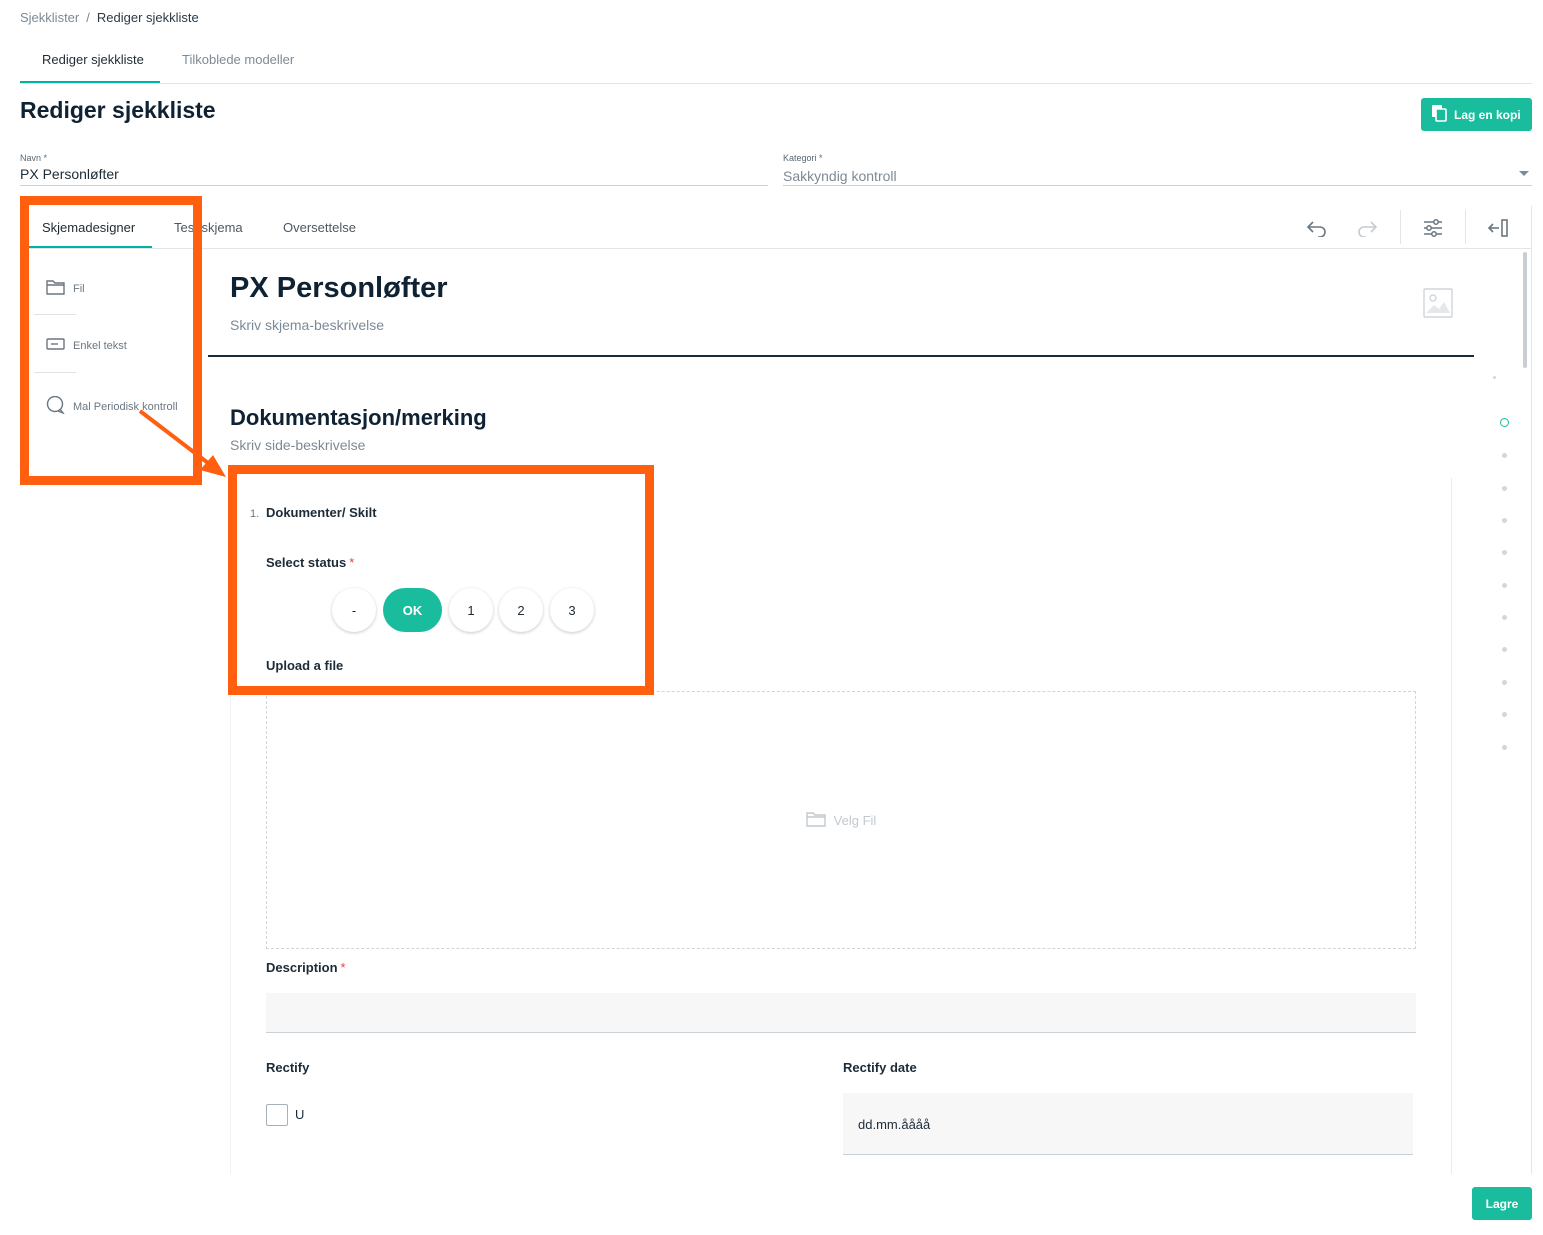  Describe the element at coordinates (65, 288) in the screenshot. I see `toolbox-item-fil: Fil` at that location.